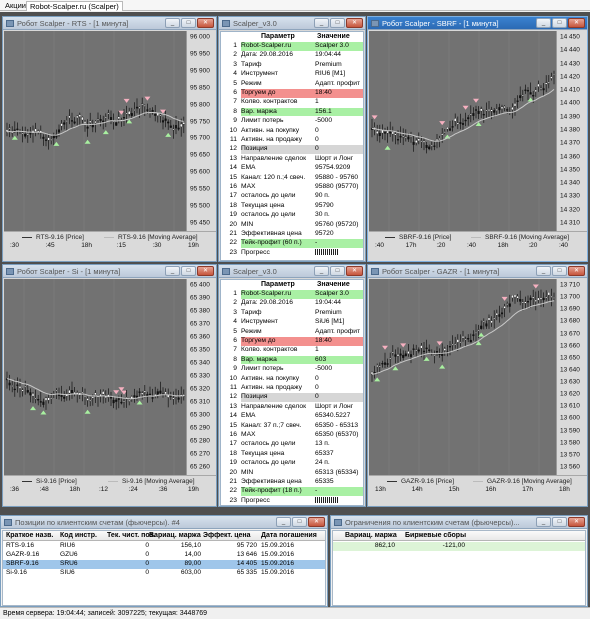  I want to click on param-row: 16 MAX 95880 (95770), so click(292, 187).